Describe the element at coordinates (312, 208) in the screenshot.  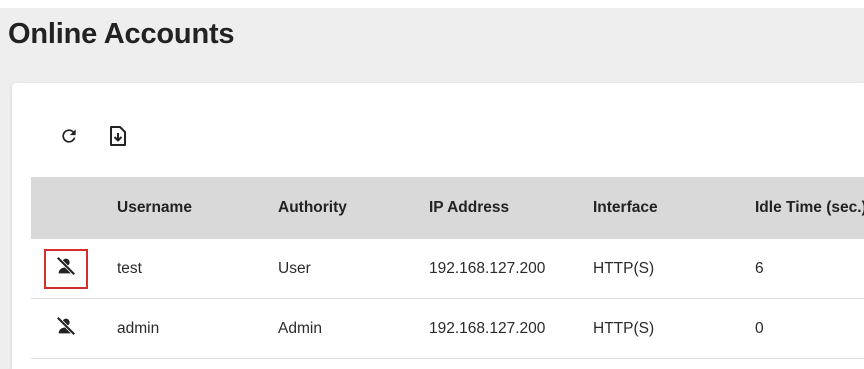
I see `column-header-authority: Authority` at that location.